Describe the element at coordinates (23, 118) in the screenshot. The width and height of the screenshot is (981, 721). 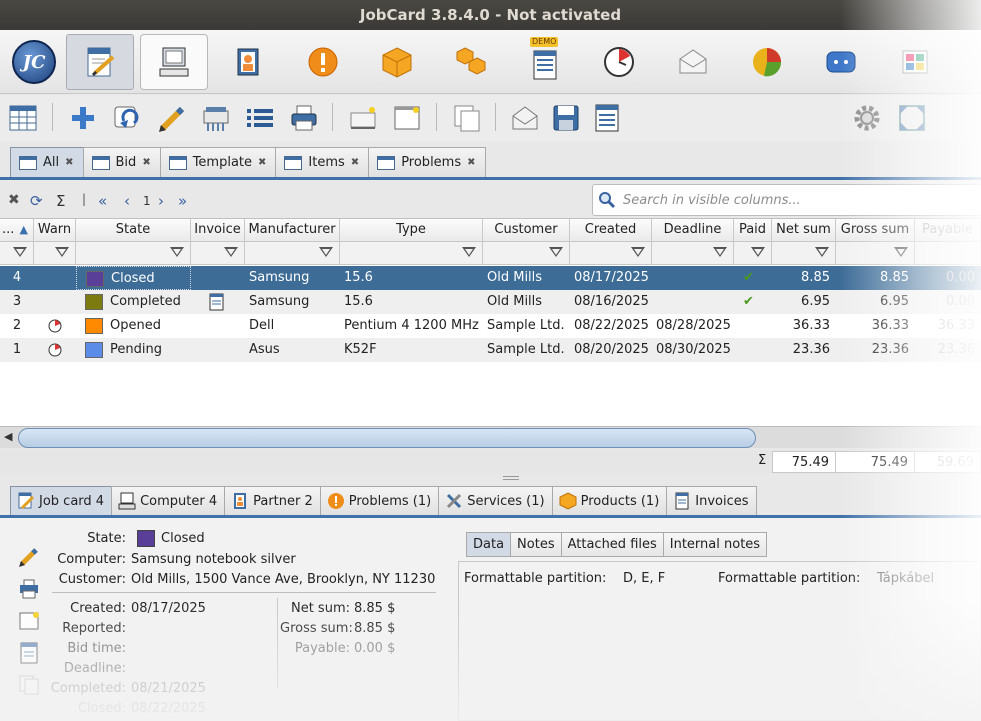
I see `table-view-button` at that location.